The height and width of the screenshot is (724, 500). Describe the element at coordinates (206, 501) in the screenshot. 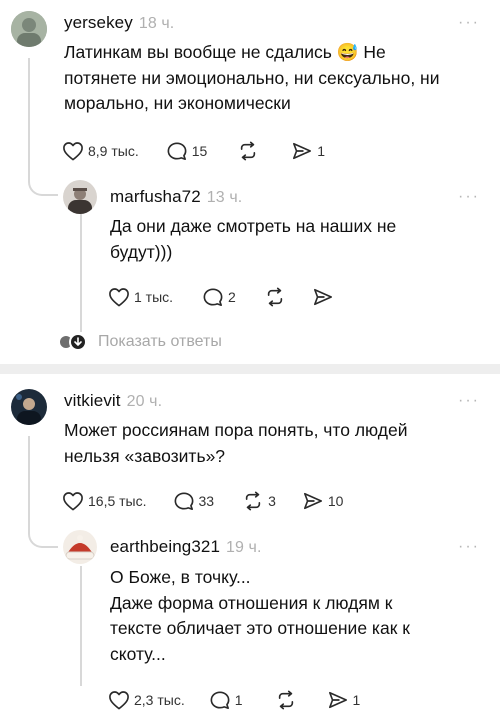

I see `reply-count: 33` at that location.